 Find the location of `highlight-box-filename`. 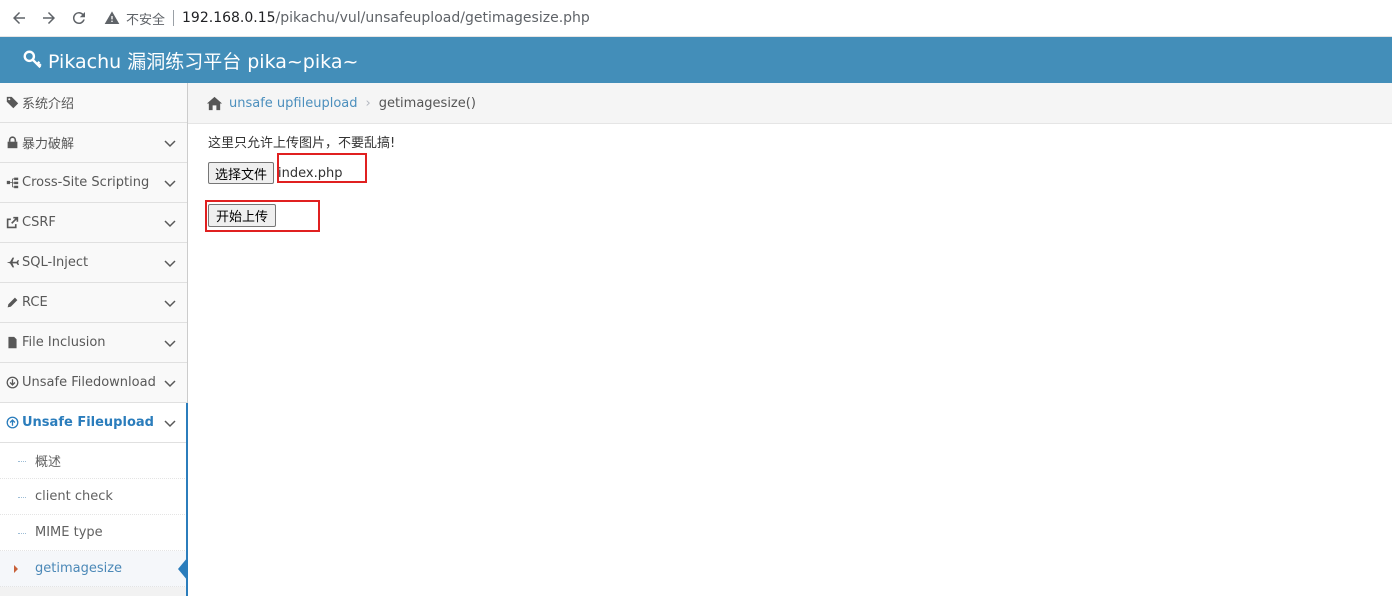

highlight-box-filename is located at coordinates (322, 168).